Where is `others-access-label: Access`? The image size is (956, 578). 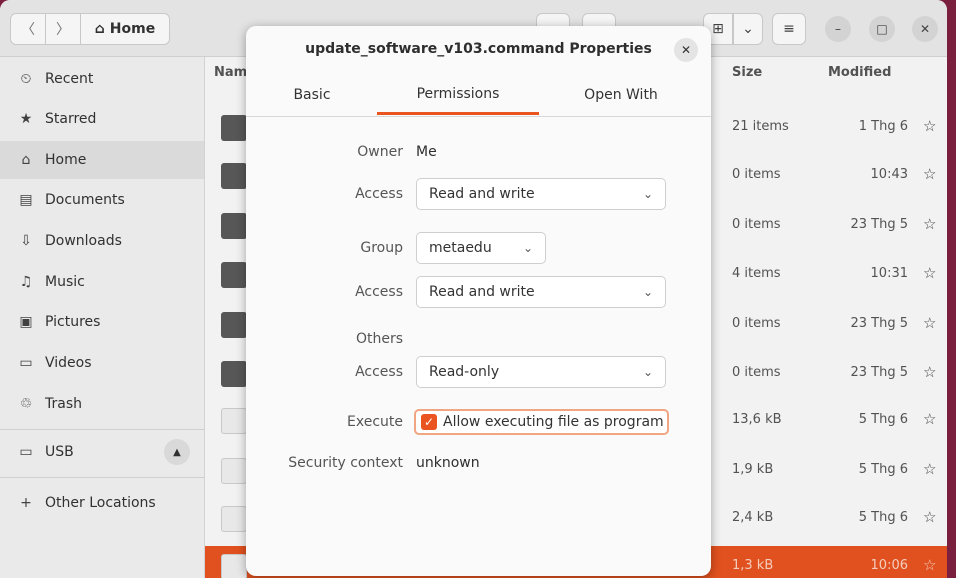
others-access-label: Access is located at coordinates (379, 372).